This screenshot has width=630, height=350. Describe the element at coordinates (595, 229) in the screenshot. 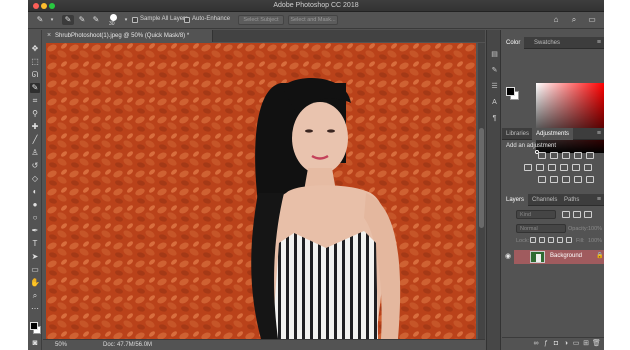

I see `opacity-value: 100%` at that location.